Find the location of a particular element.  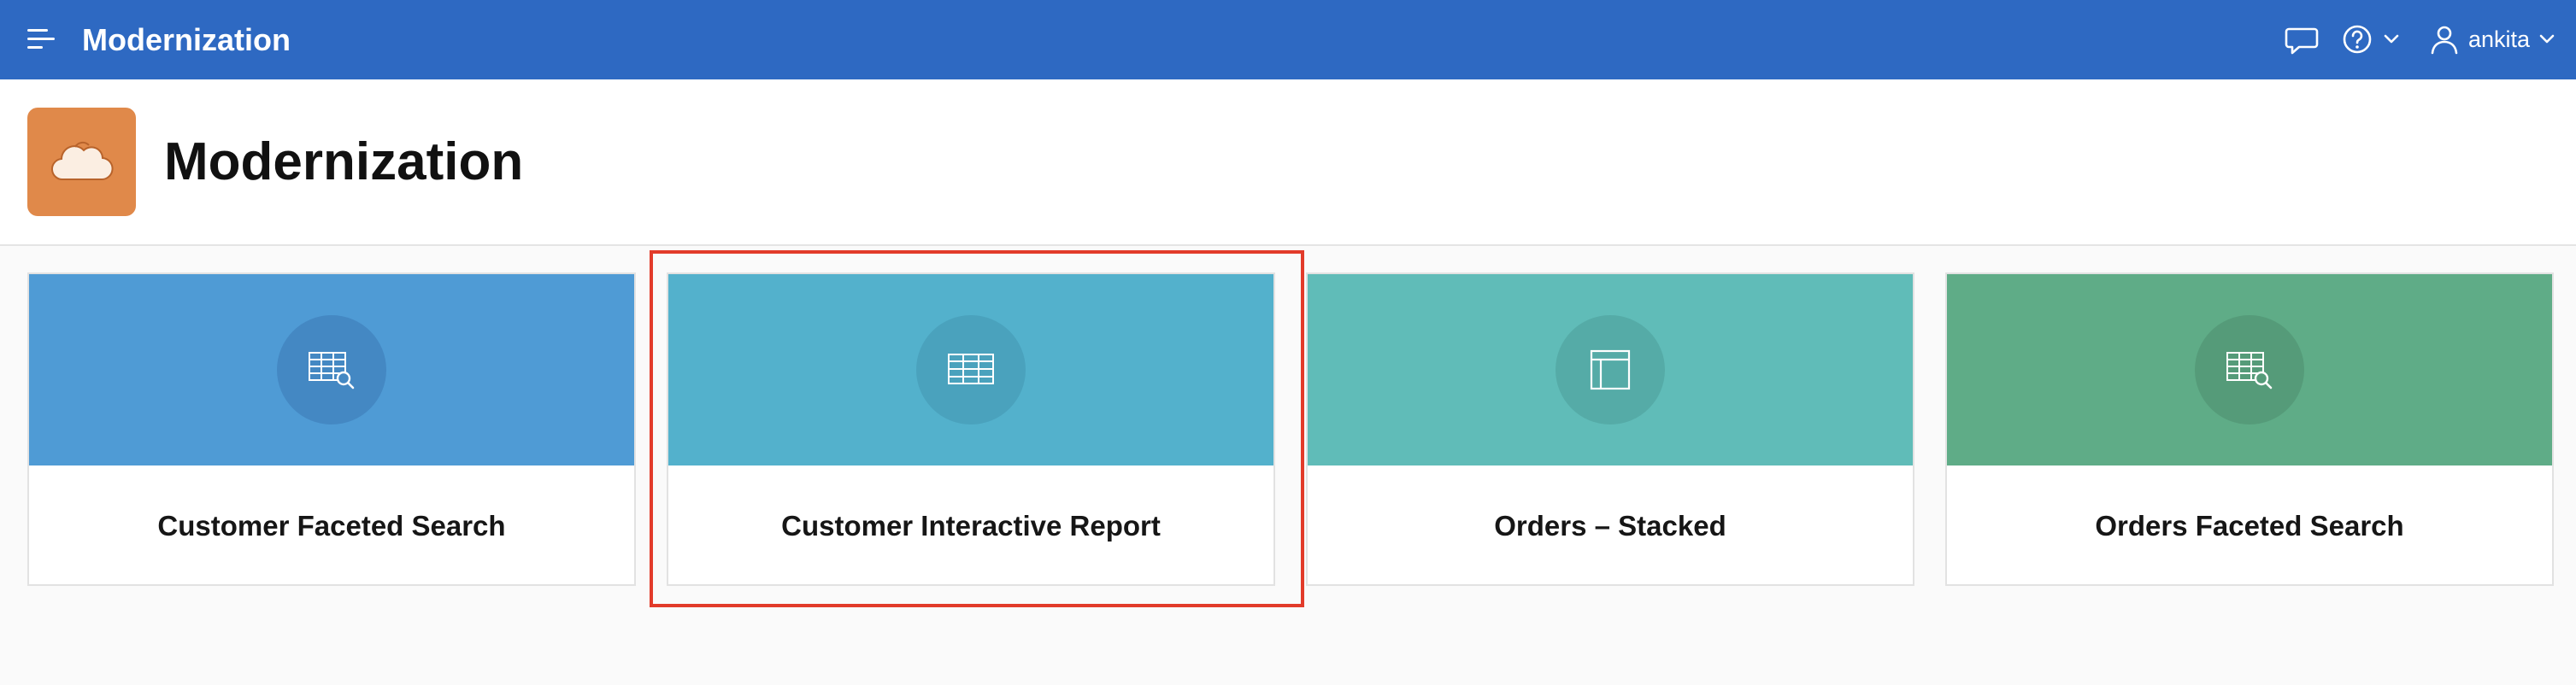

card-body: Customer Interactive Report is located at coordinates (970, 525).